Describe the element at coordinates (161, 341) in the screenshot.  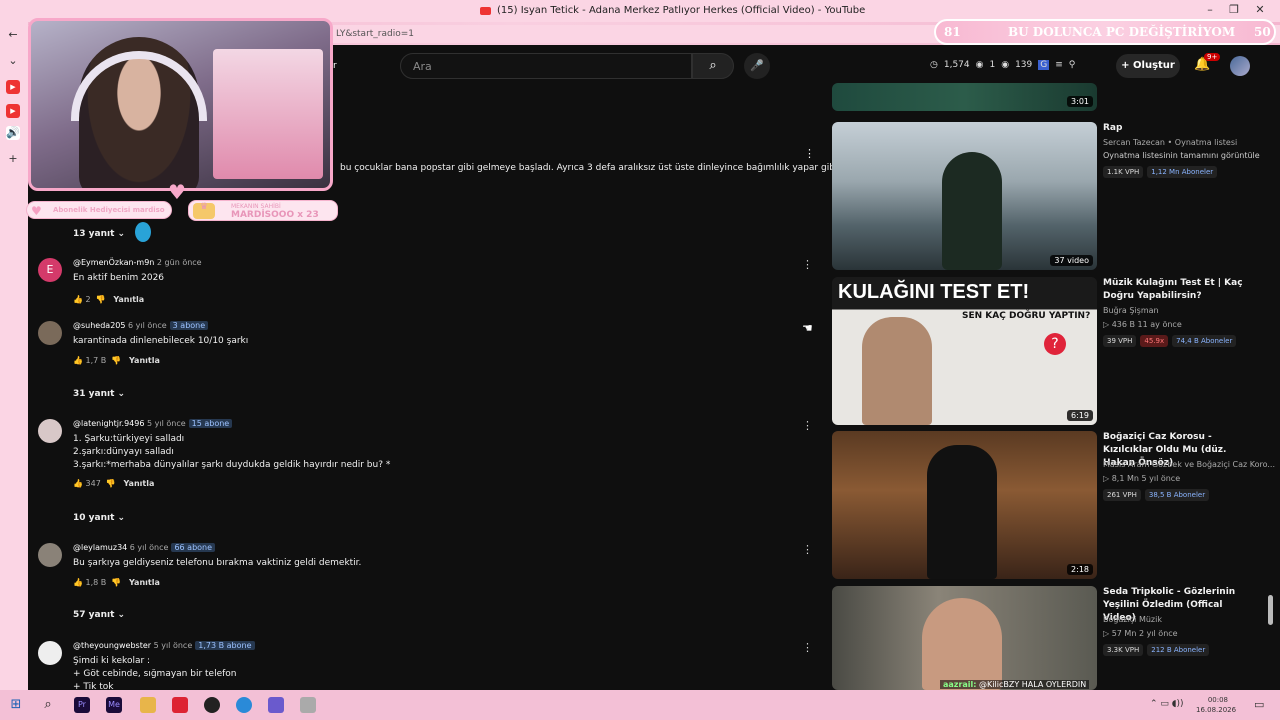
I see `comment-text: karantinada dinlenebilecek 10/10 şarkı` at that location.